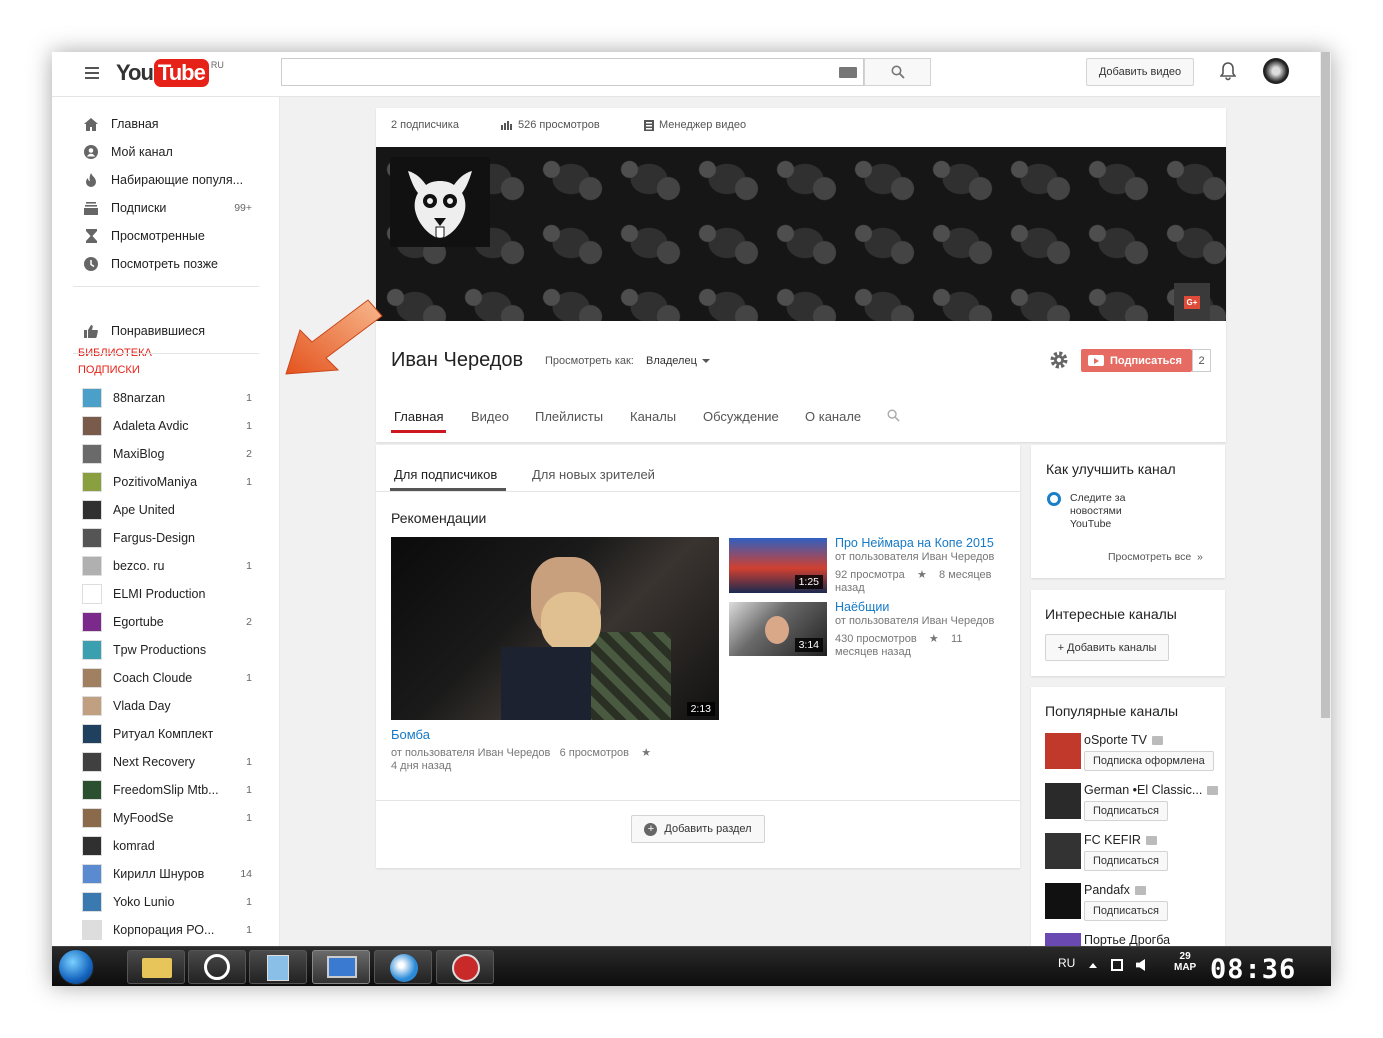 This screenshot has width=1383, height=1038. Describe the element at coordinates (555, 628) in the screenshot. I see `main-video-thumbnail: 2:13` at that location.